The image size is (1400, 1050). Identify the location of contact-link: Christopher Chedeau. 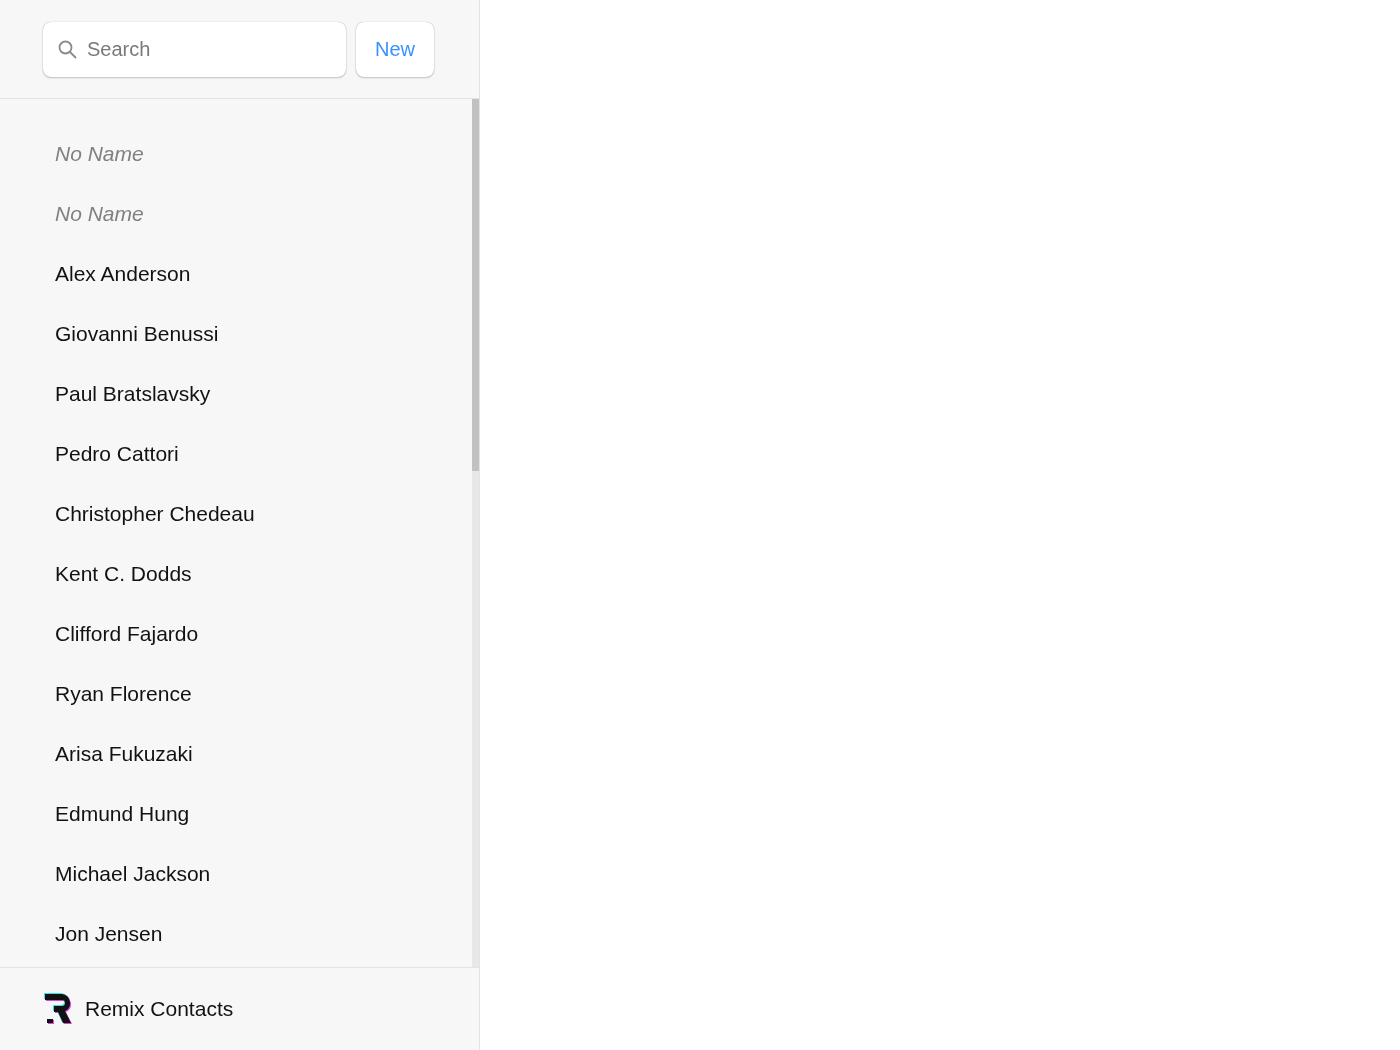
(155, 514).